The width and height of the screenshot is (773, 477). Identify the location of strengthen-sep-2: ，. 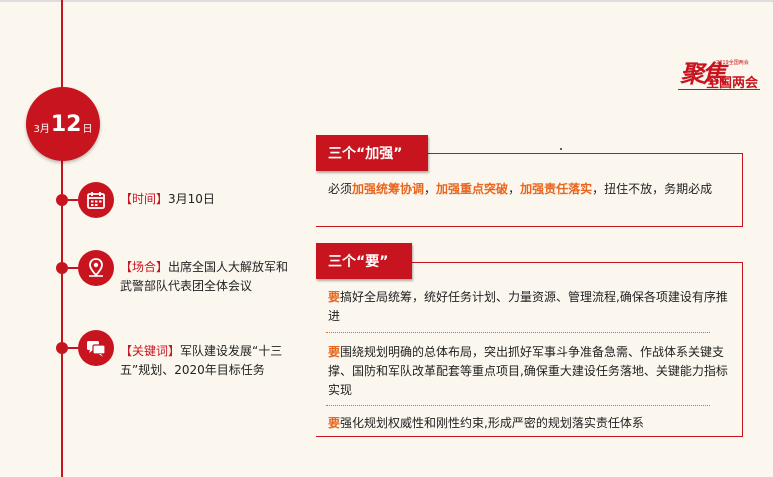
(514, 189).